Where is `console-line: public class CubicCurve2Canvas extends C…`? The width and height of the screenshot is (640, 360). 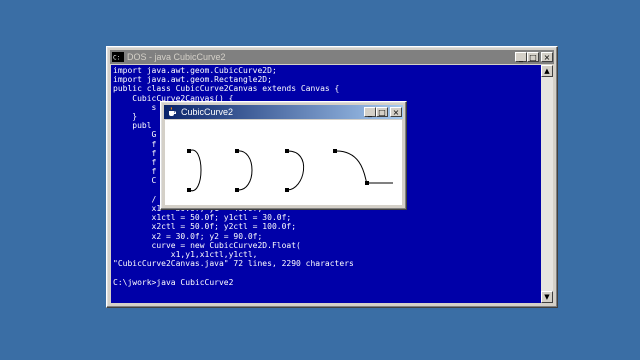 console-line: public class CubicCurve2Canvas extends C… is located at coordinates (226, 89).